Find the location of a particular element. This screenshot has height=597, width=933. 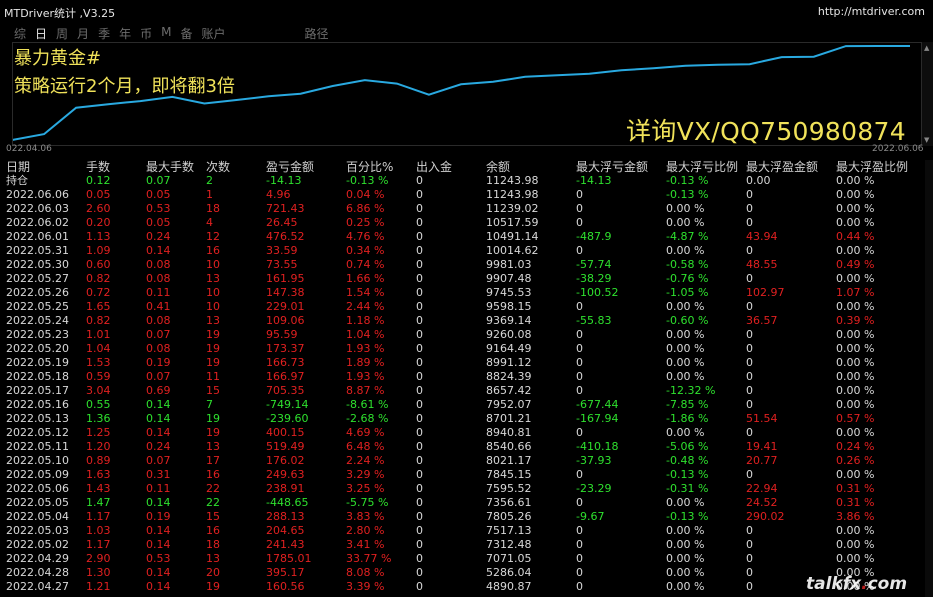

cell: 1.21 is located at coordinates (98, 586).